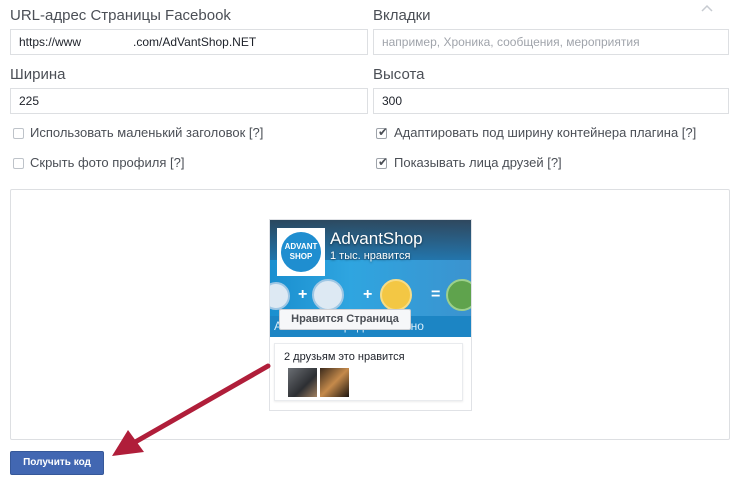  Describe the element at coordinates (376, 239) in the screenshot. I see `page-name: AdvantShop` at that location.